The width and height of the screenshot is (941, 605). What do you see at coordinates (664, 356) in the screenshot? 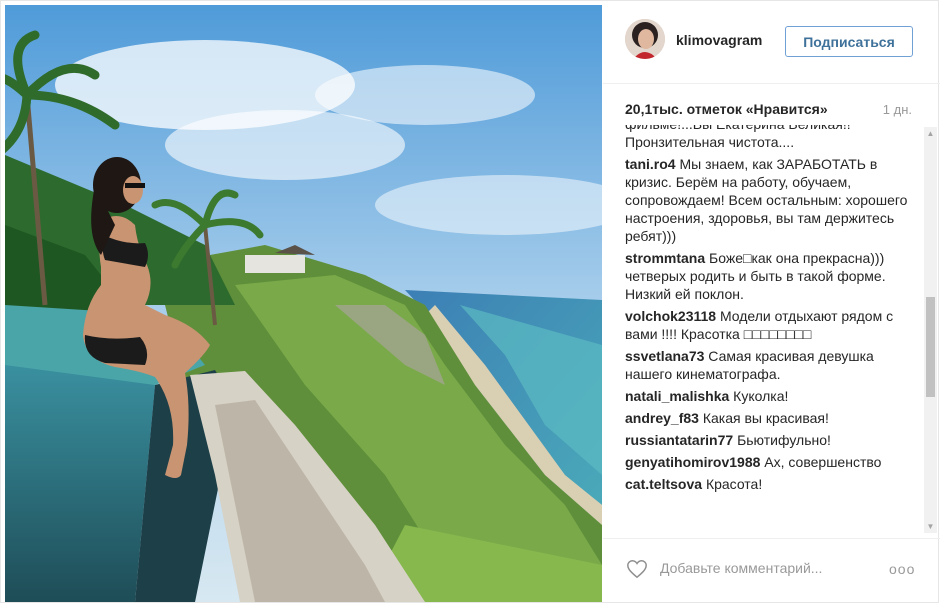
I see `comment-user: ssvetlana73` at bounding box center [664, 356].